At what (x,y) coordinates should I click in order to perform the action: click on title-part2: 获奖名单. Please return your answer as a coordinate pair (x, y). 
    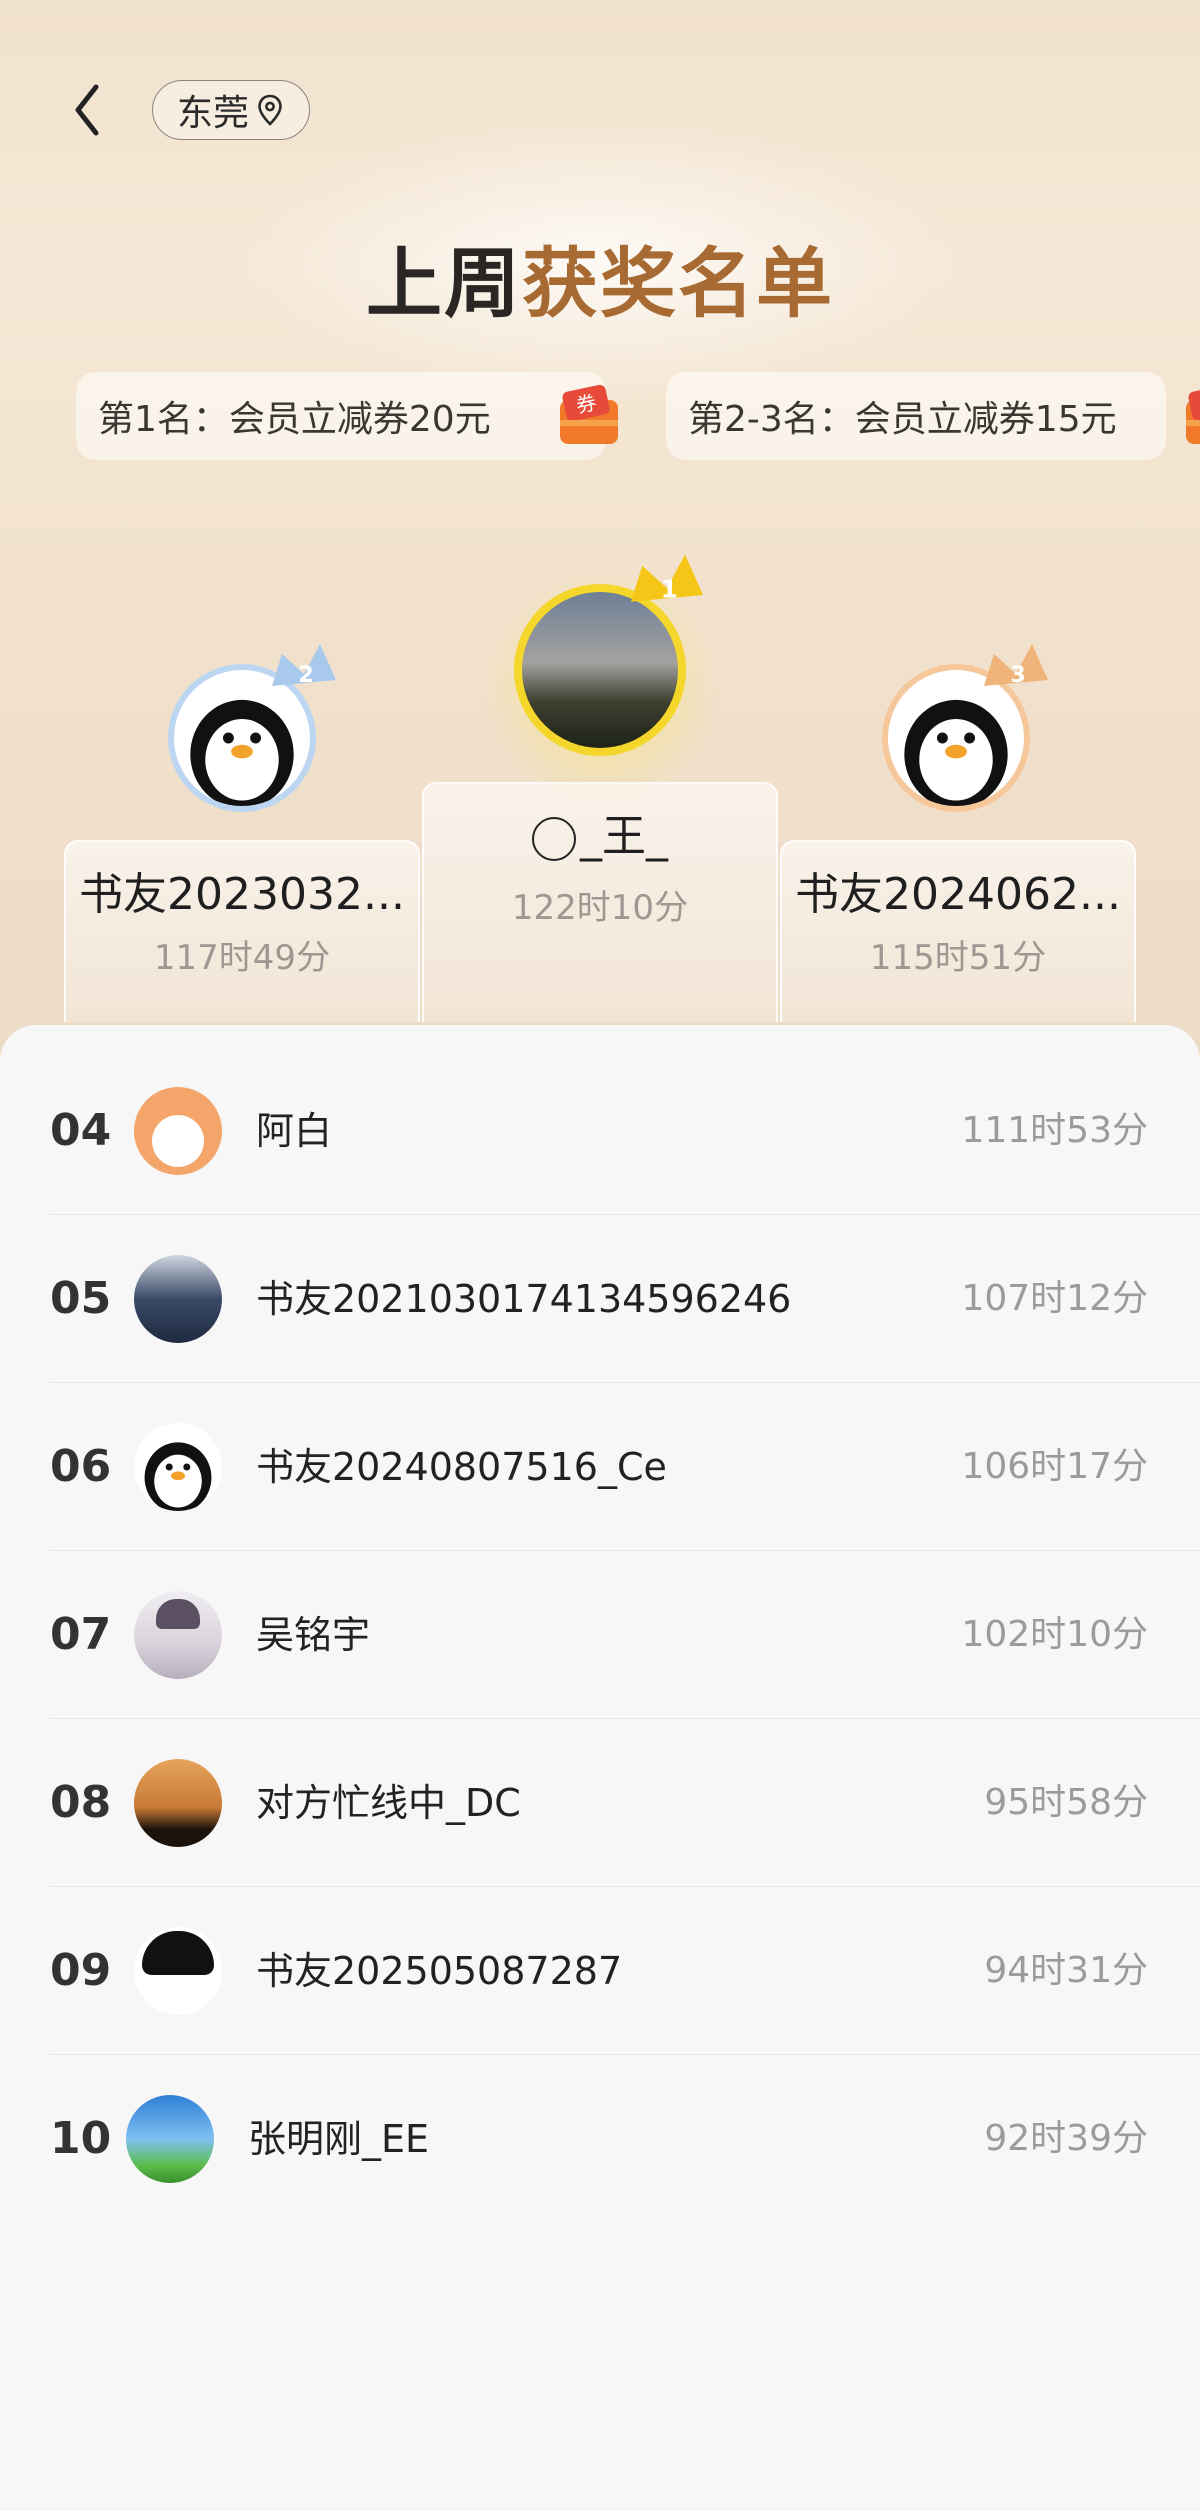
    Looking at the image, I should click on (678, 283).